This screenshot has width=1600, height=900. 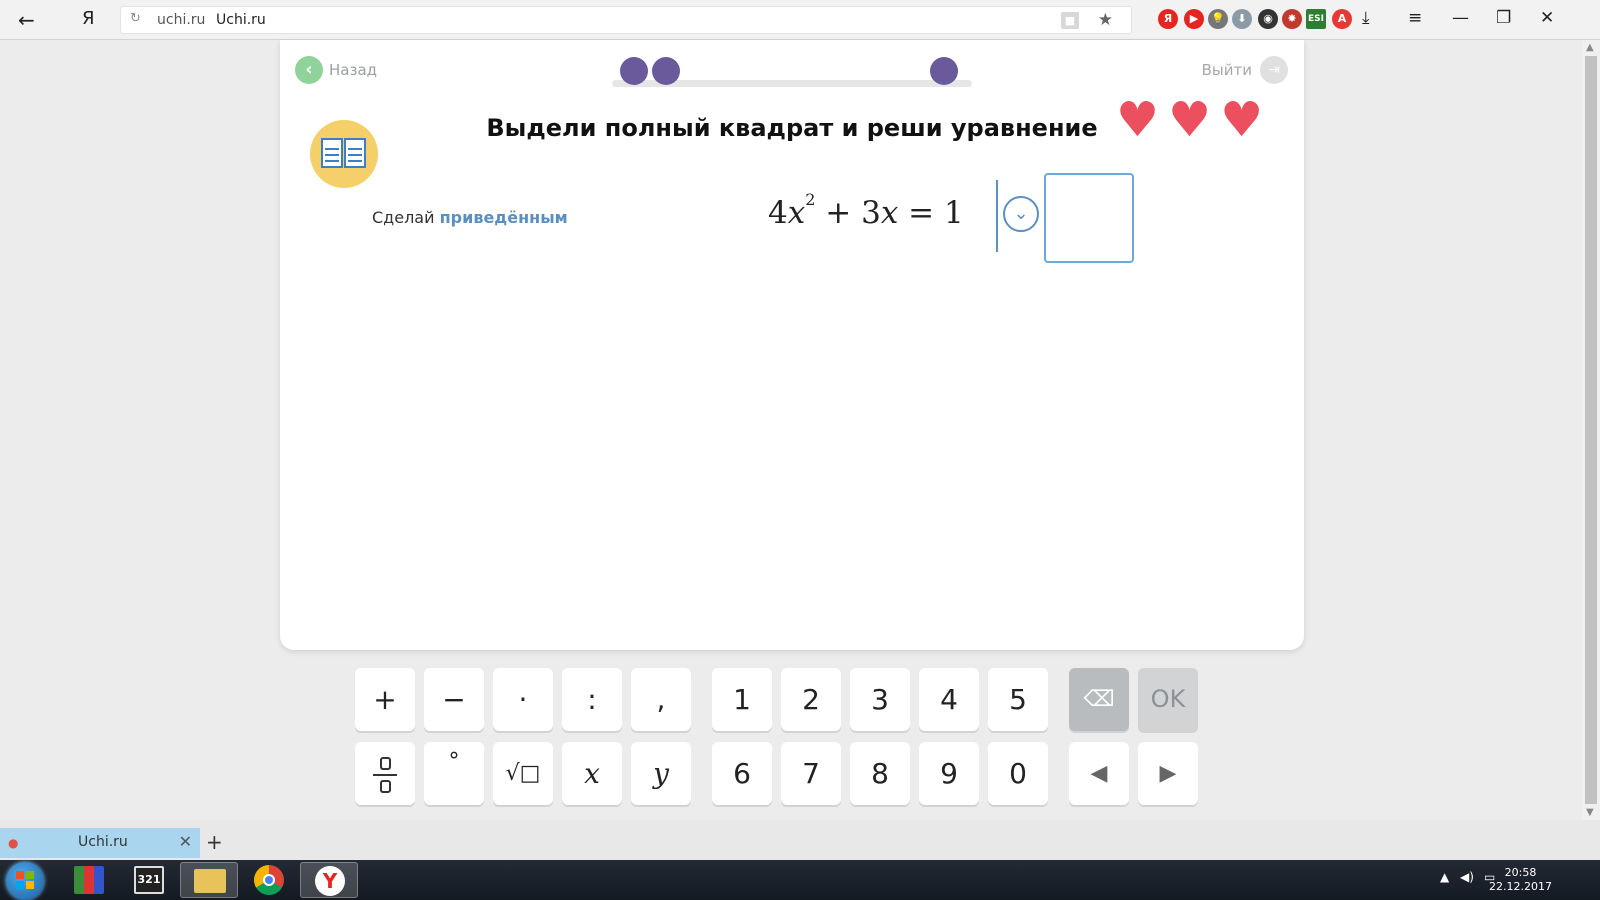 I want to click on scroll-thumb, so click(x=1591, y=430).